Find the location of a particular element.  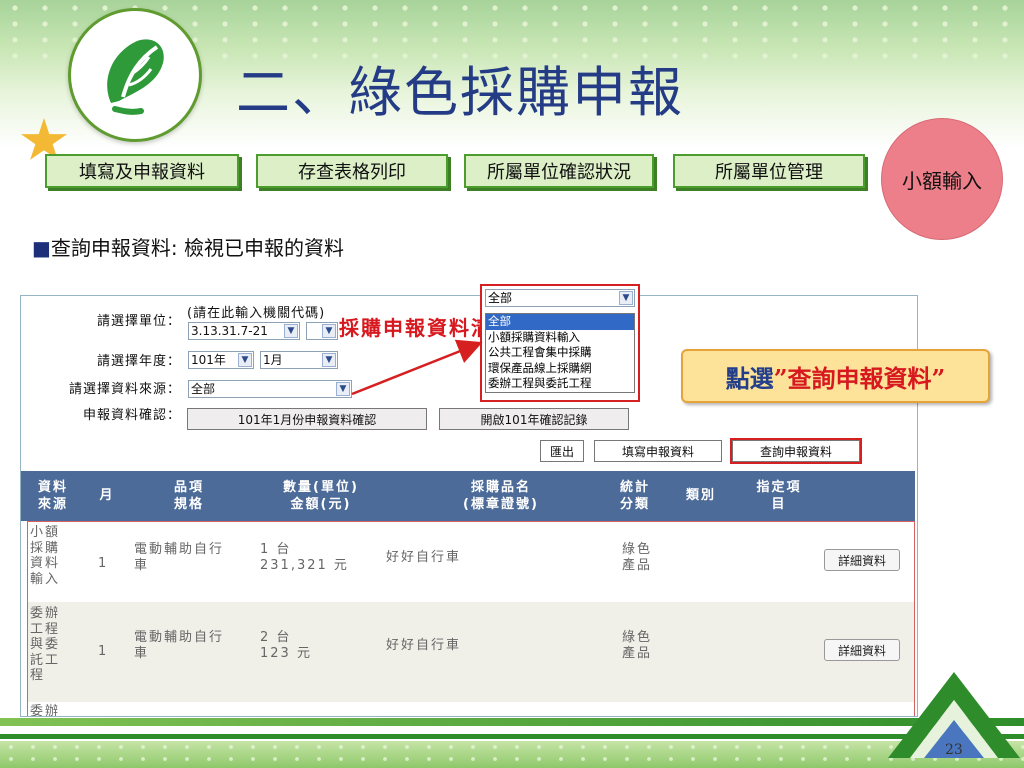

col-item: 品項 規格 is located at coordinates (188, 496).